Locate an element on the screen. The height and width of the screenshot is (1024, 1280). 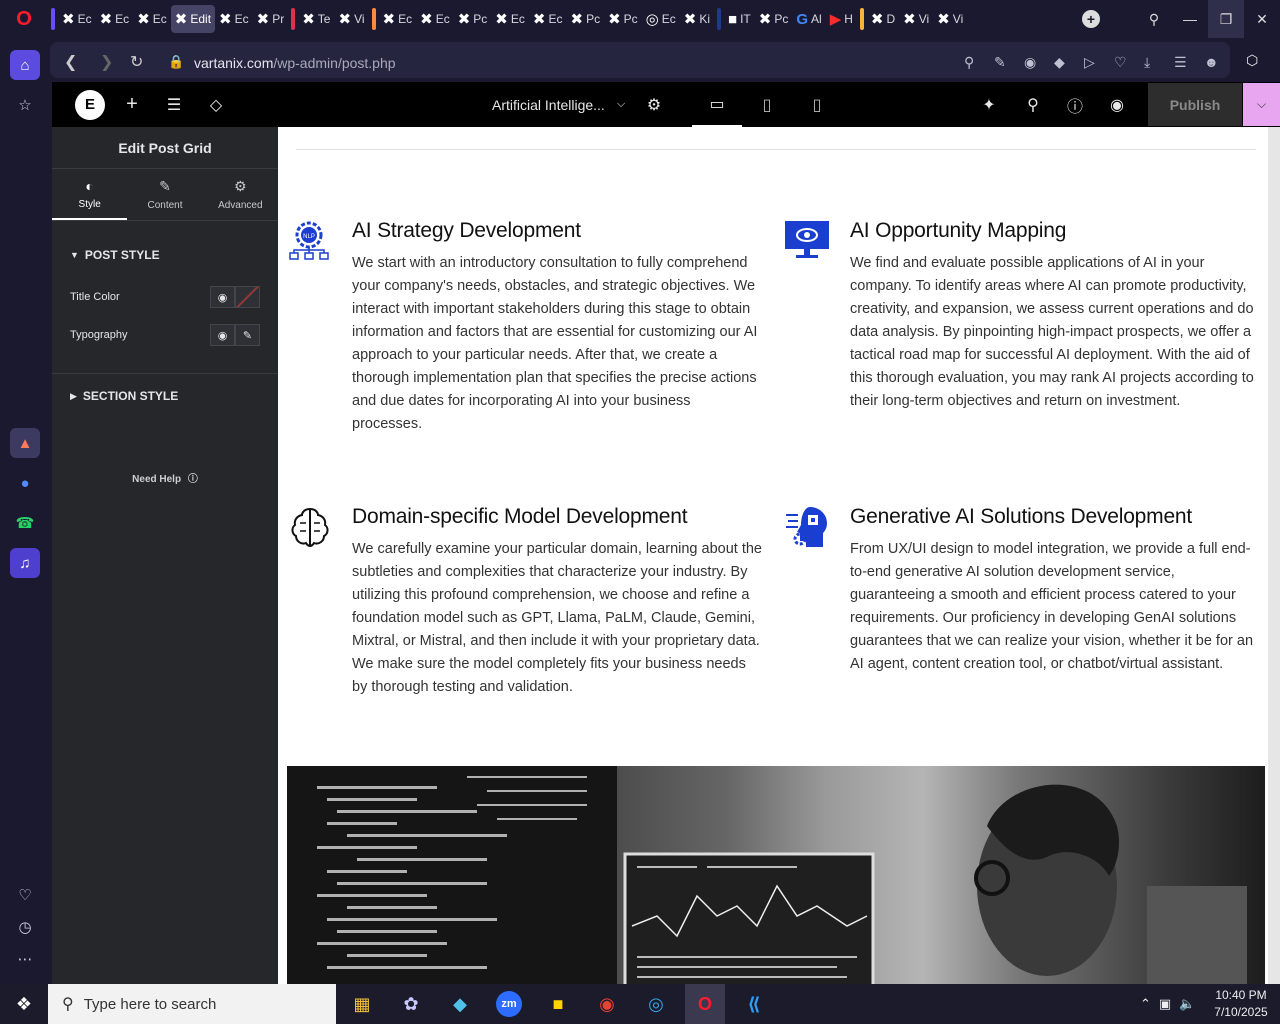
aria-icon: ▲ is located at coordinates (25, 443).